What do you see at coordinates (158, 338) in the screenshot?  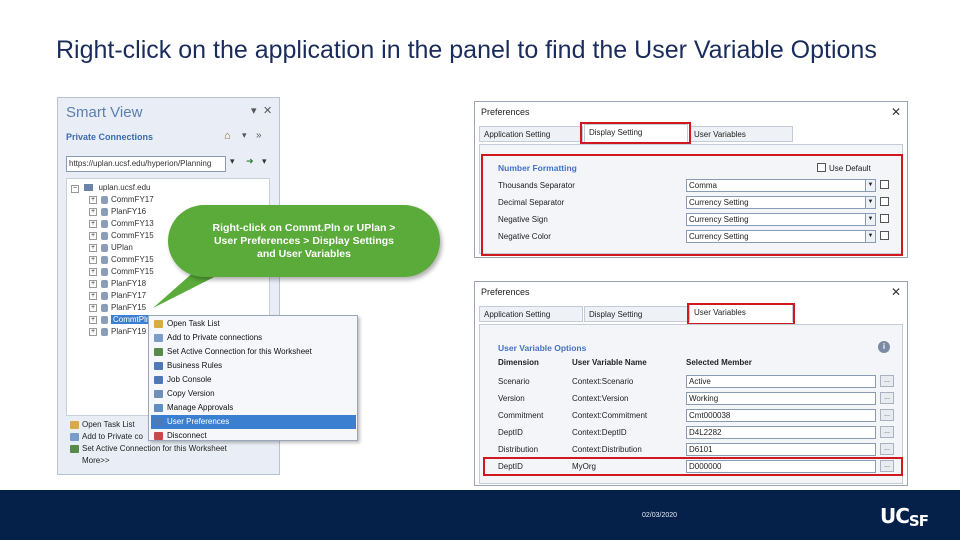 I see `add-connection-icon` at bounding box center [158, 338].